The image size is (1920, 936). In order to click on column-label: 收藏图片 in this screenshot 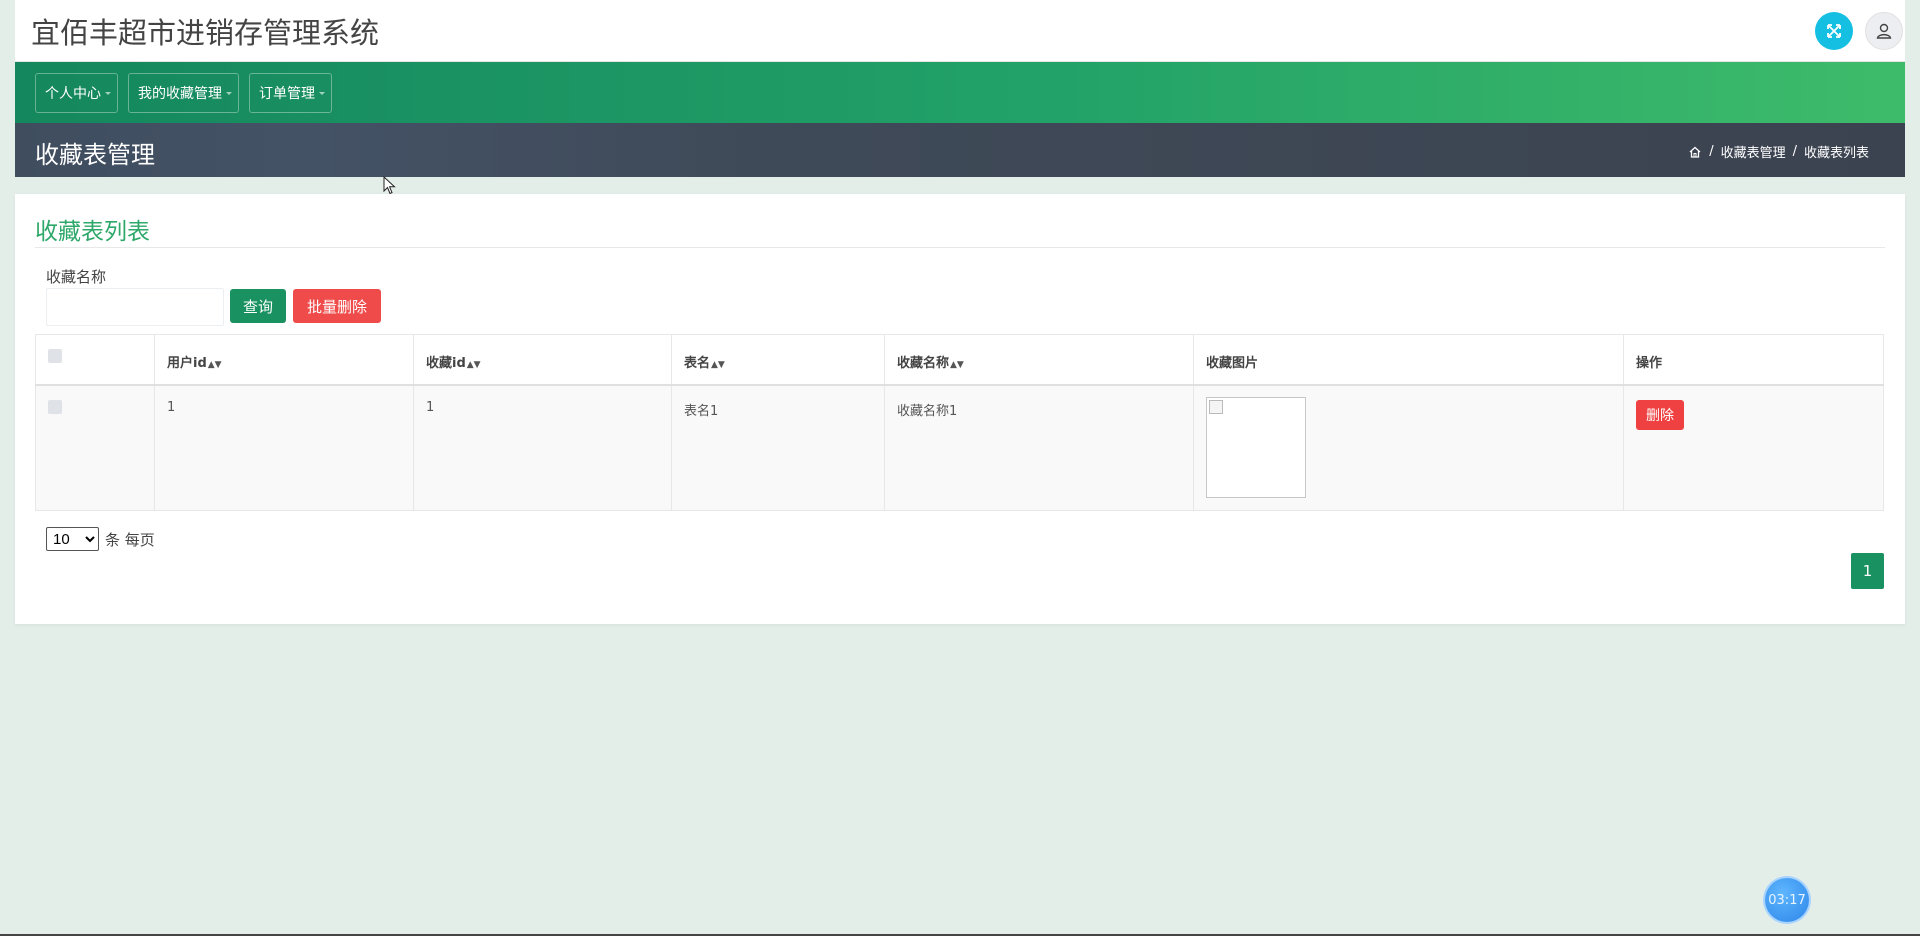, I will do `click(1232, 363)`.